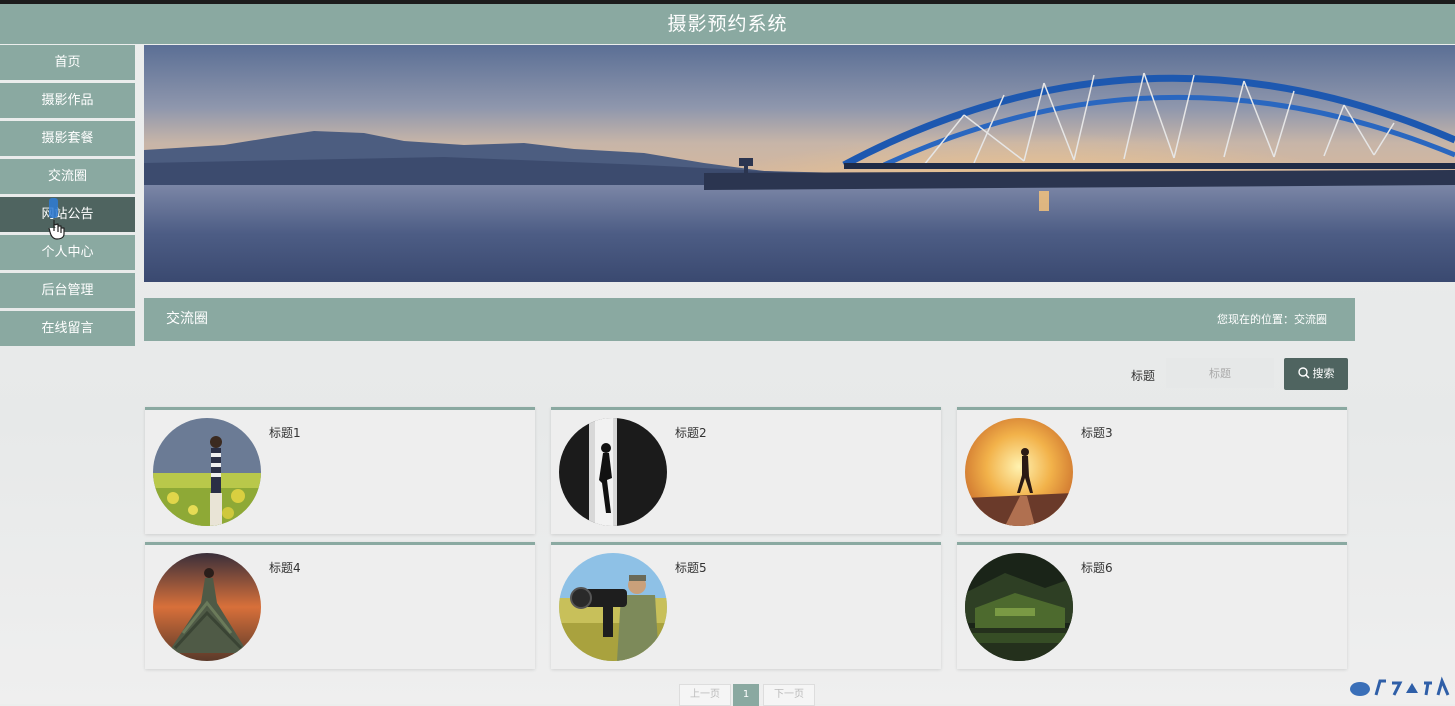  I want to click on breadcrumb: 您现在的位置：交流圈, so click(1272, 319).